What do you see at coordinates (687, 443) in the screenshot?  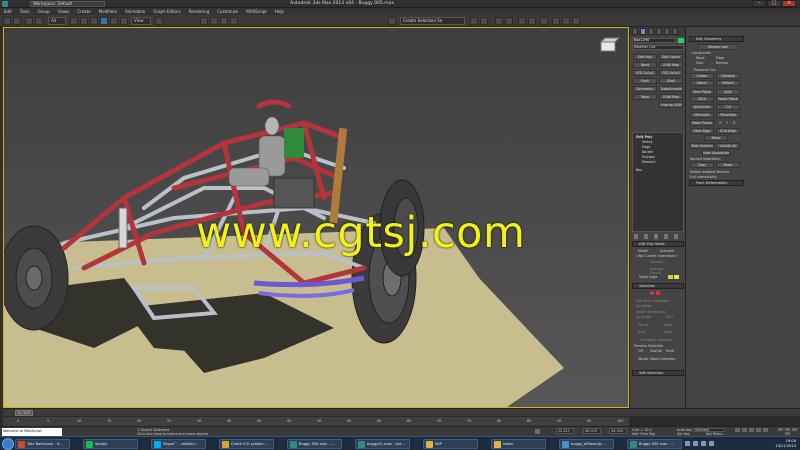 I see `language-icon` at bounding box center [687, 443].